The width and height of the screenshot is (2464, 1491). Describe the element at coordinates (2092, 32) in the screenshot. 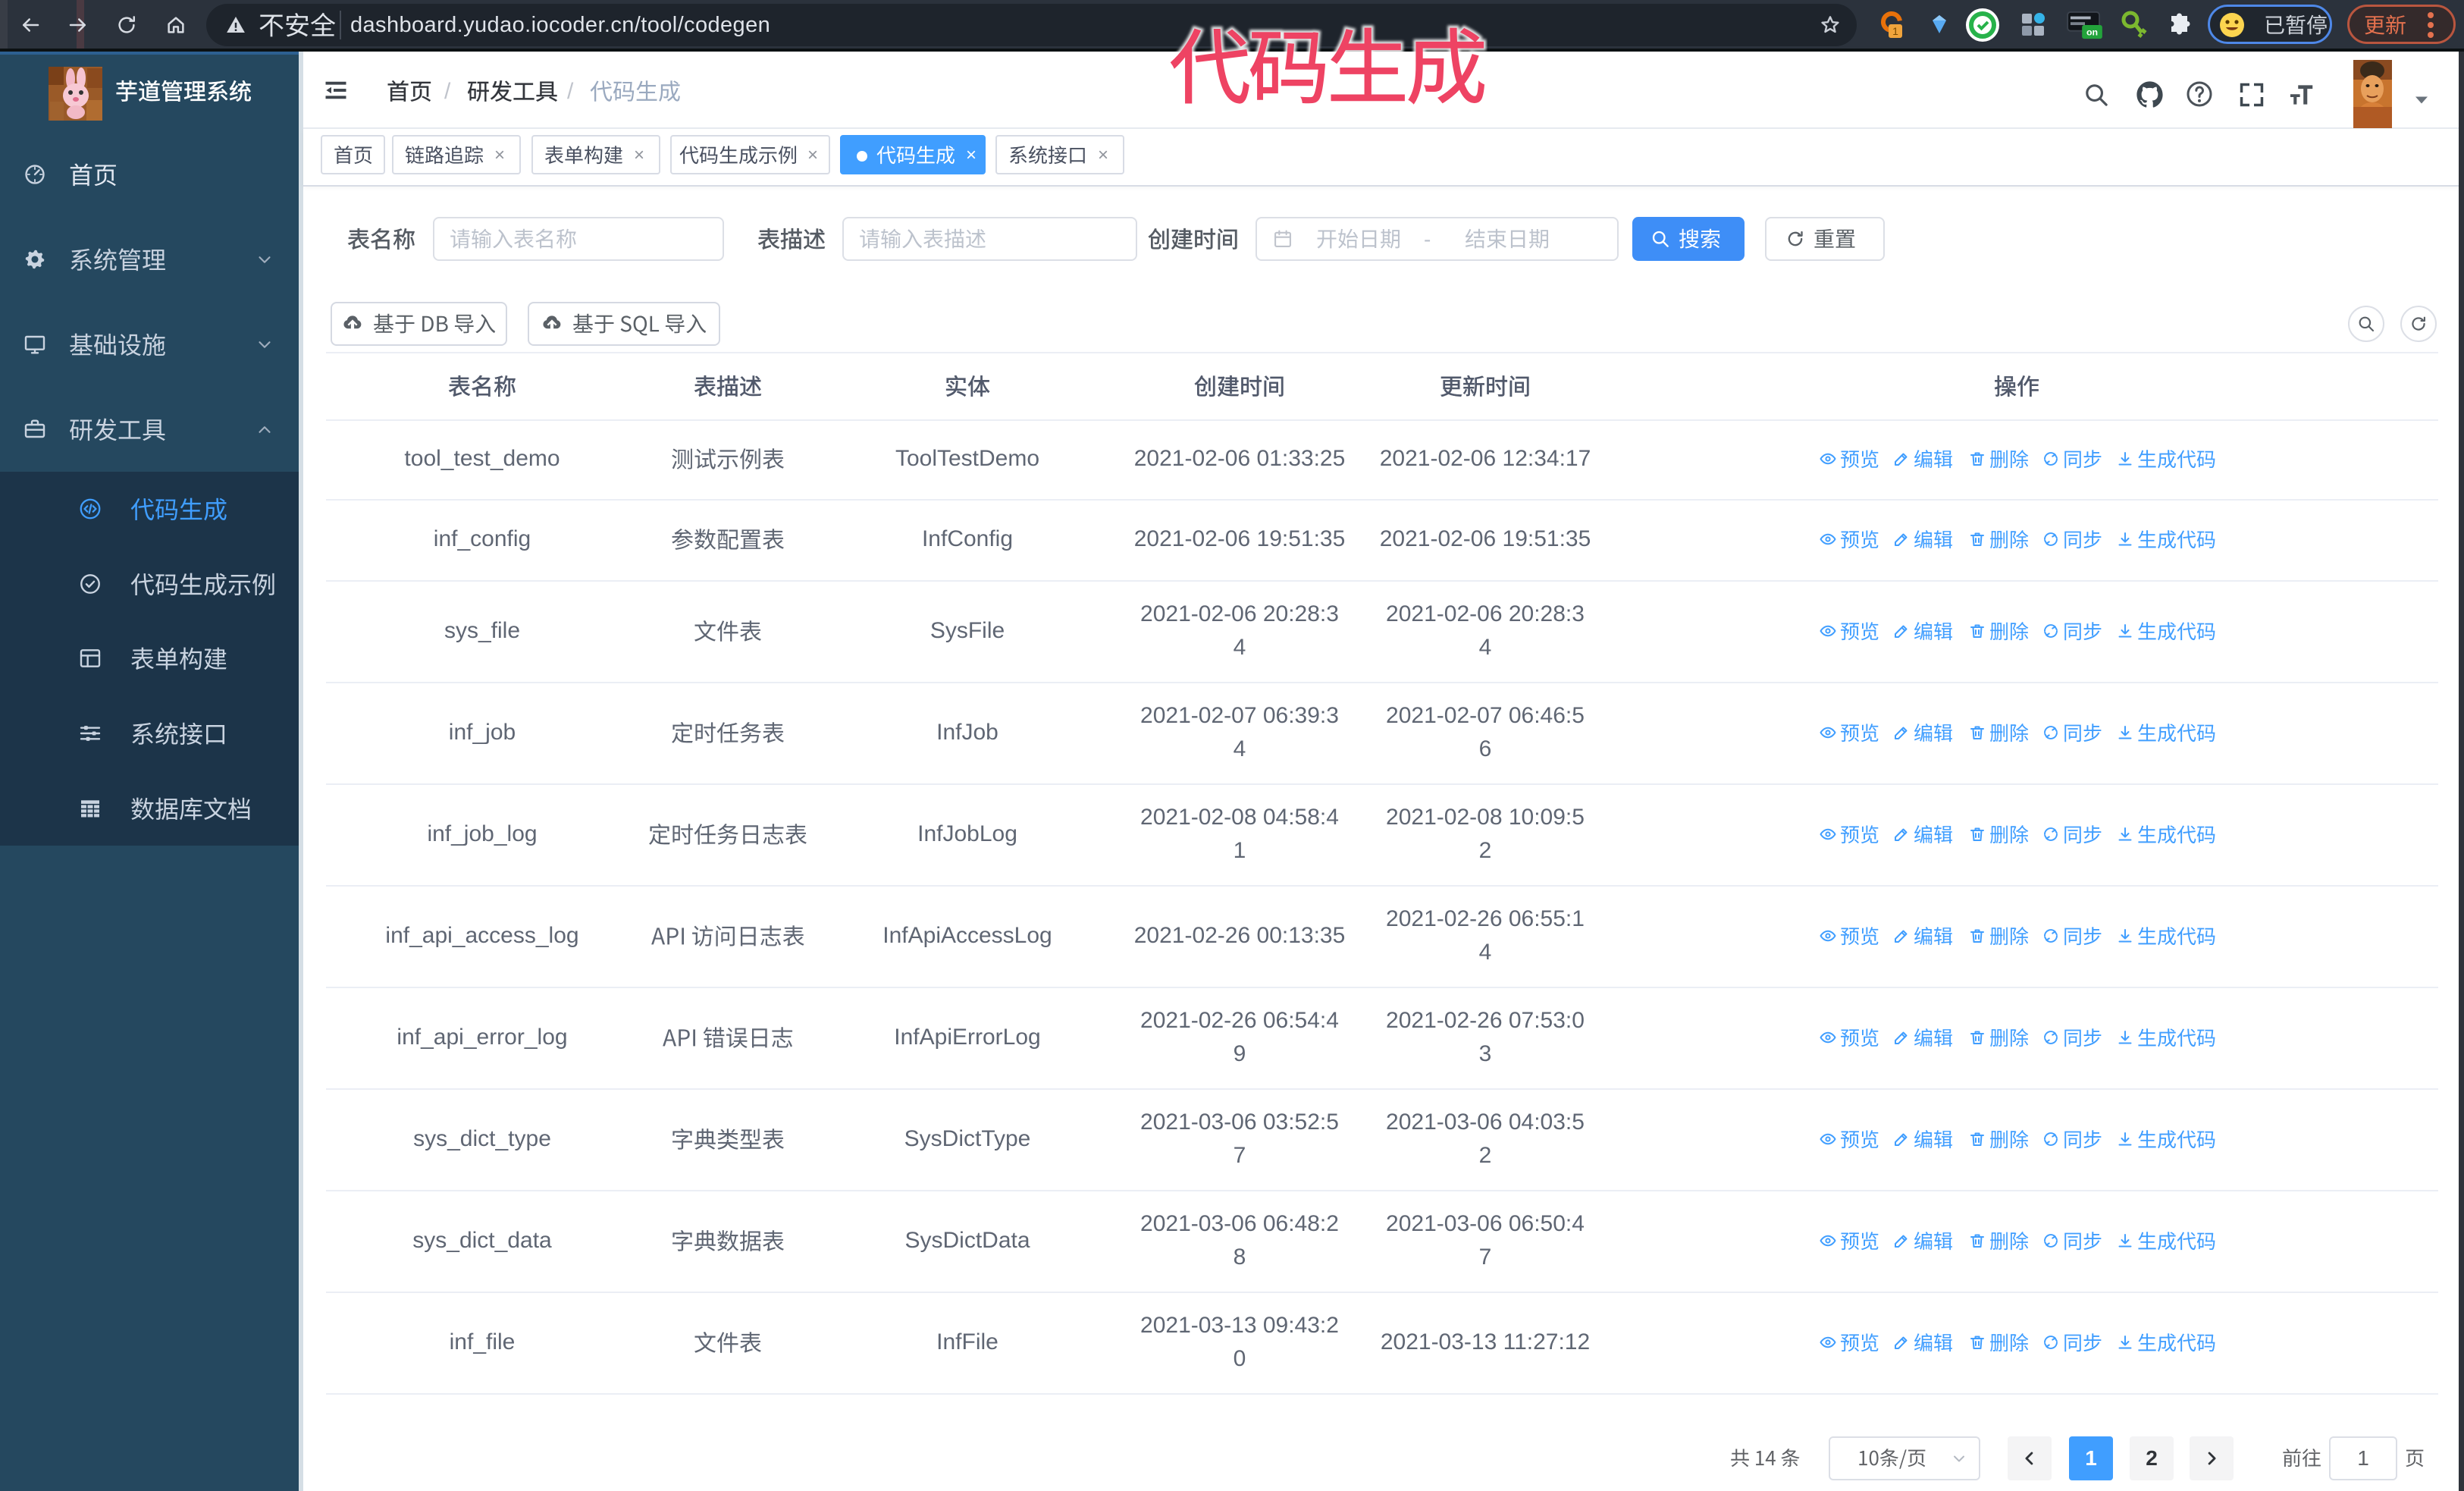

I see `svg-text: on` at that location.